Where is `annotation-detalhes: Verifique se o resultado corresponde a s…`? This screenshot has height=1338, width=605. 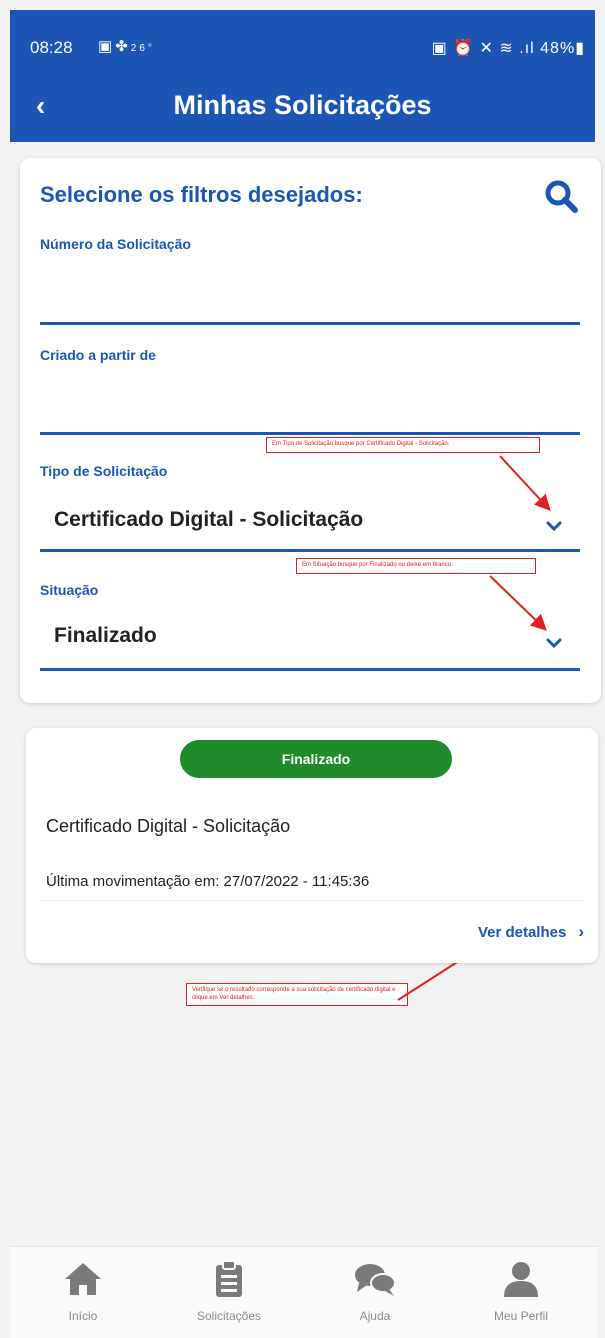 annotation-detalhes: Verifique se o resultado corresponde a s… is located at coordinates (297, 994).